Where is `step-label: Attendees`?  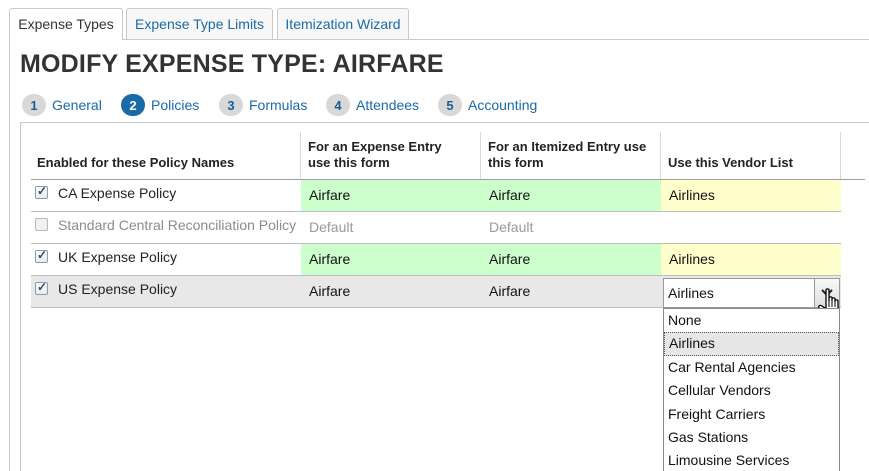 step-label: Attendees is located at coordinates (388, 105).